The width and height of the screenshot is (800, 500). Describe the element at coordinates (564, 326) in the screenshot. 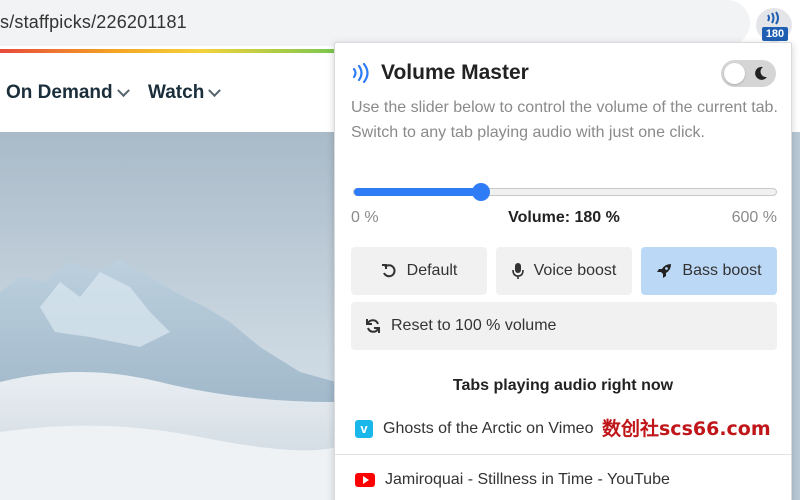

I see `reset-volume-button: Reset to 100 % volume` at that location.